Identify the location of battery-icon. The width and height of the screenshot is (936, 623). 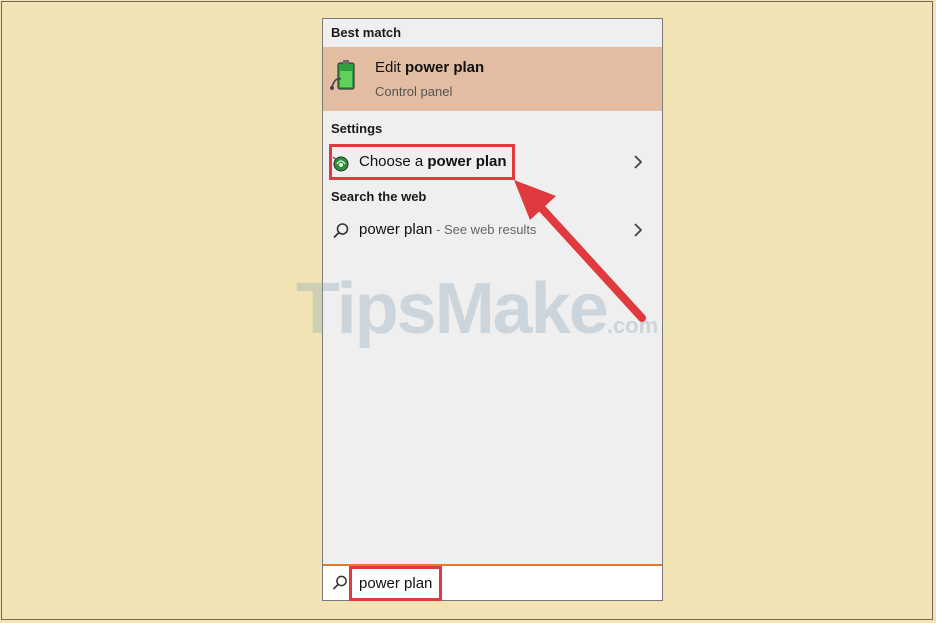
(342, 75).